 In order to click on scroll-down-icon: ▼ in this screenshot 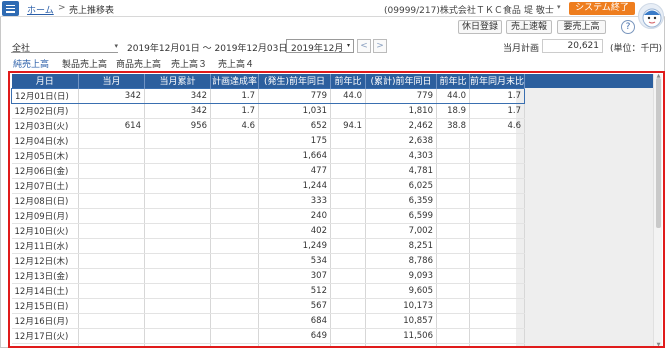, I will do `click(658, 345)`.